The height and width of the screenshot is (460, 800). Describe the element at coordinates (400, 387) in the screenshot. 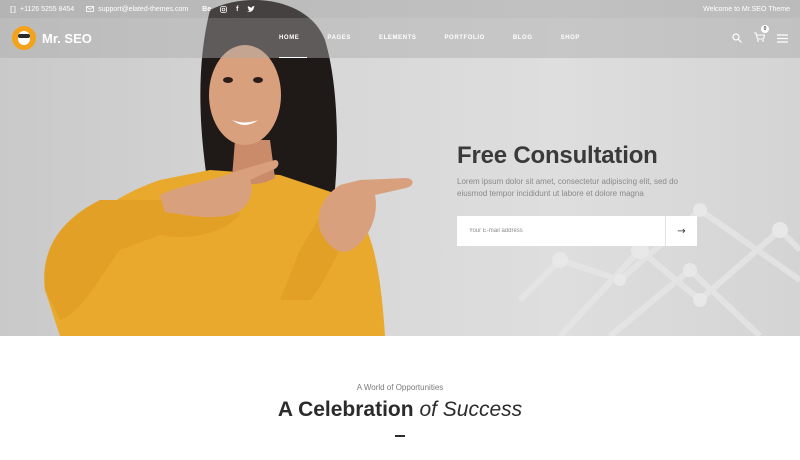

I see `section-subtitle: A World of Opportunities` at that location.